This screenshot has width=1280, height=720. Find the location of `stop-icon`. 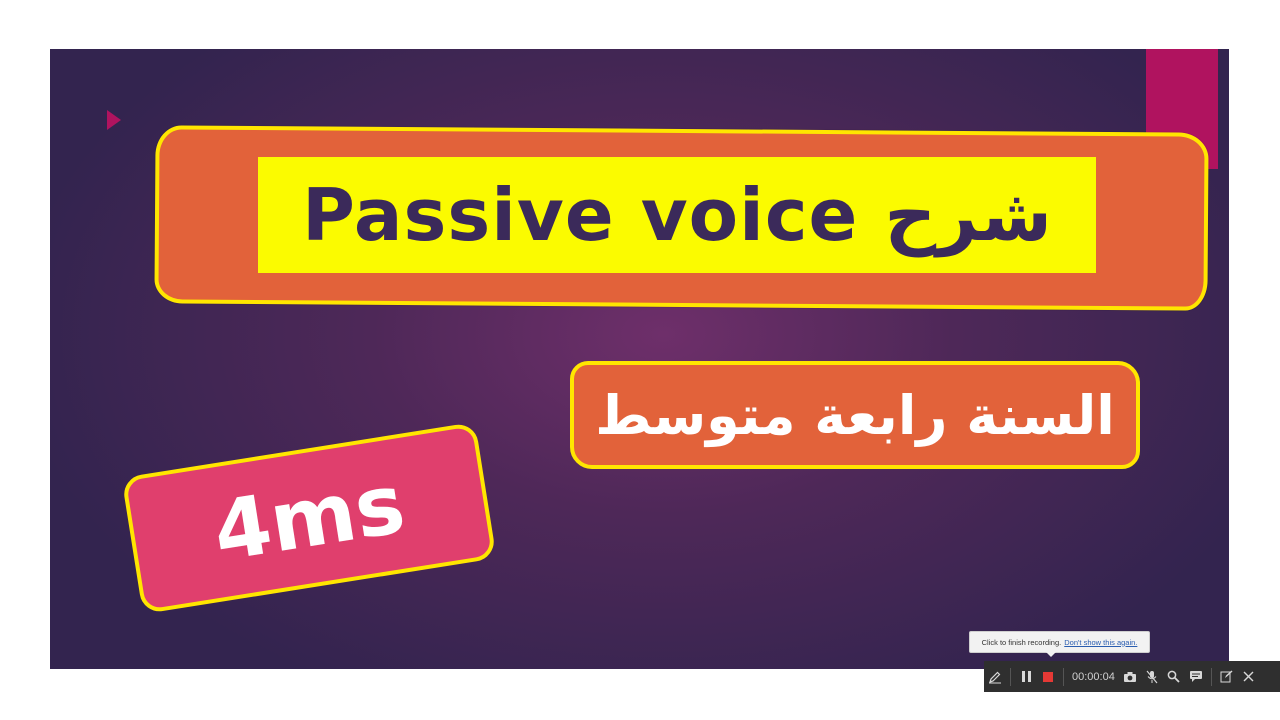

stop-icon is located at coordinates (1048, 676).